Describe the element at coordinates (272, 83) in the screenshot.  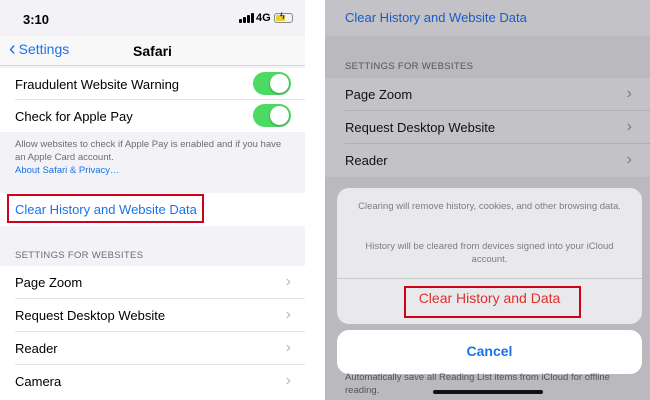
I see `fraudulent-warning-toggle` at that location.